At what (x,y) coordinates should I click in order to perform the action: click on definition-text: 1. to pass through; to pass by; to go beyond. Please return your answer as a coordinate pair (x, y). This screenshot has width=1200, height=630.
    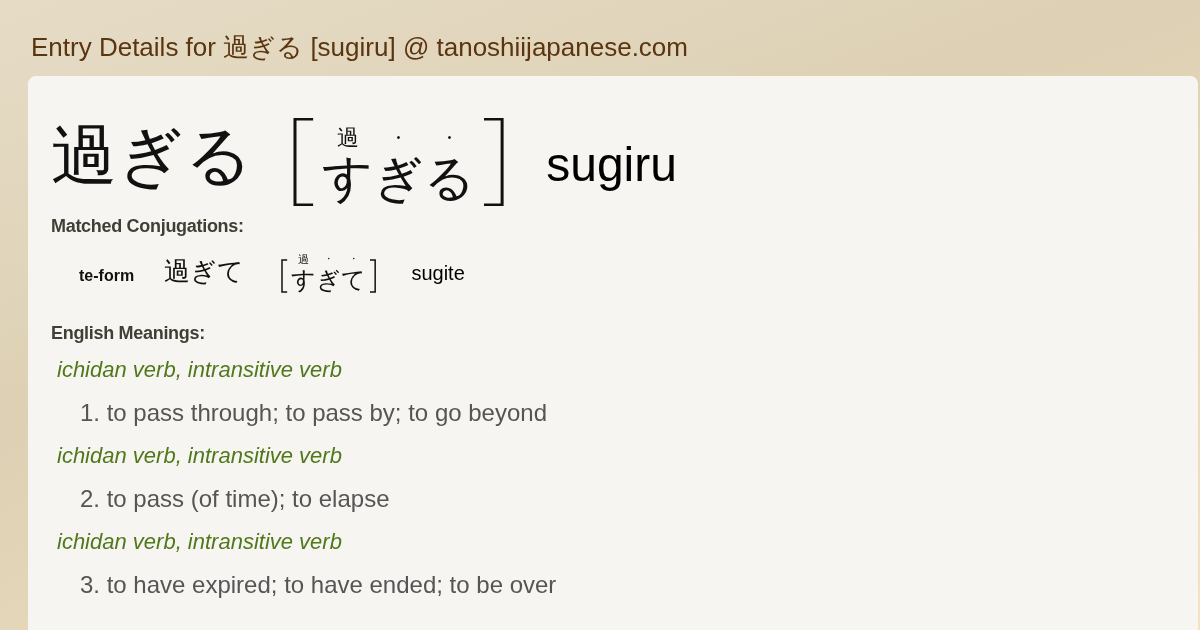
    Looking at the image, I should click on (314, 413).